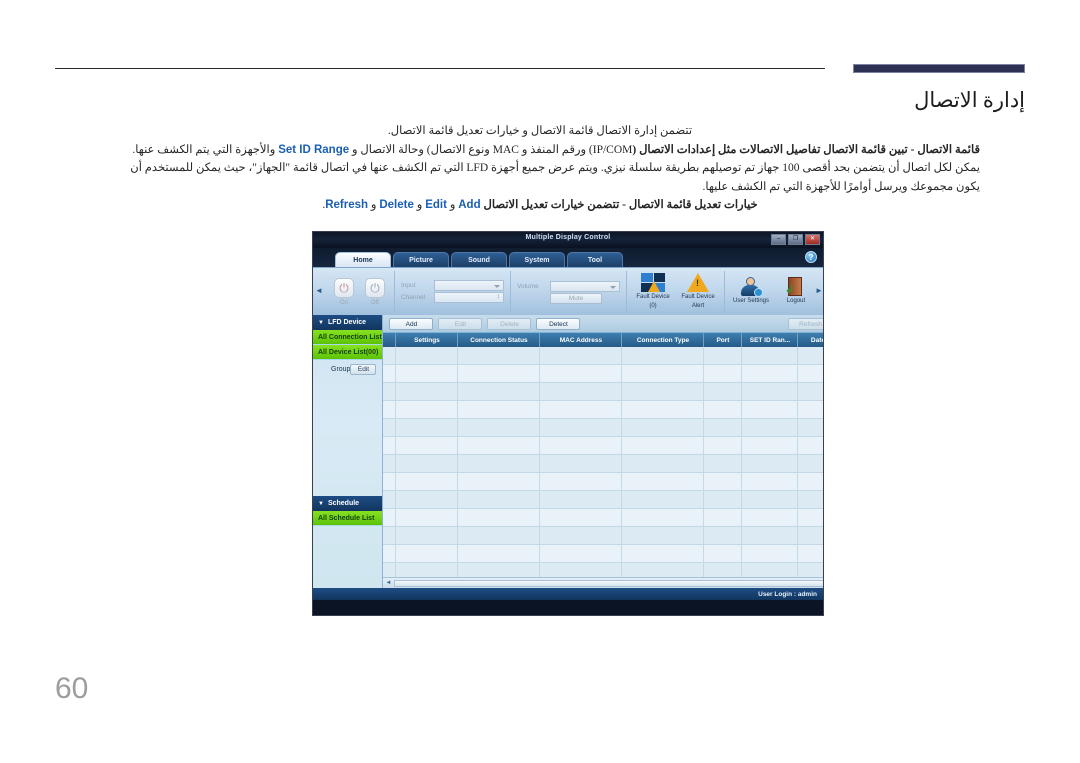  I want to click on volume-fields: Volume Mute, so click(568, 292).